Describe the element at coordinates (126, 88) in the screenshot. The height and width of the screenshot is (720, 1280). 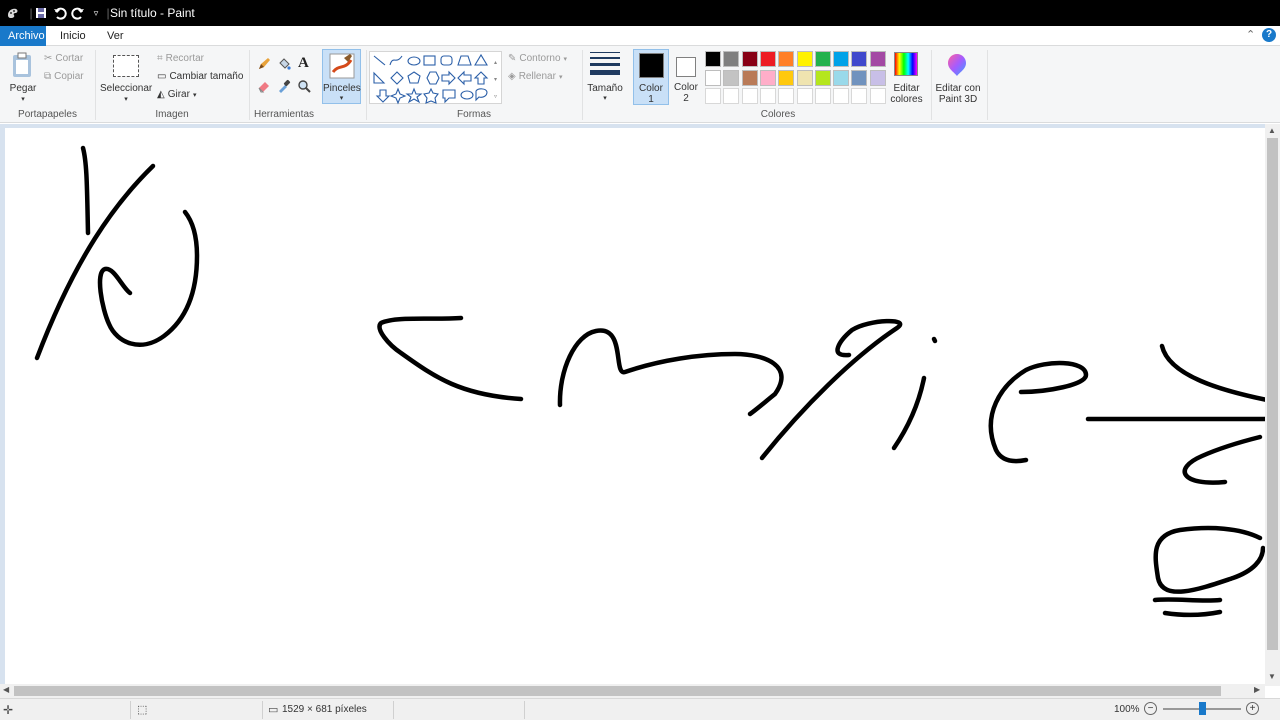
I see `select-label: Seleccionar` at that location.